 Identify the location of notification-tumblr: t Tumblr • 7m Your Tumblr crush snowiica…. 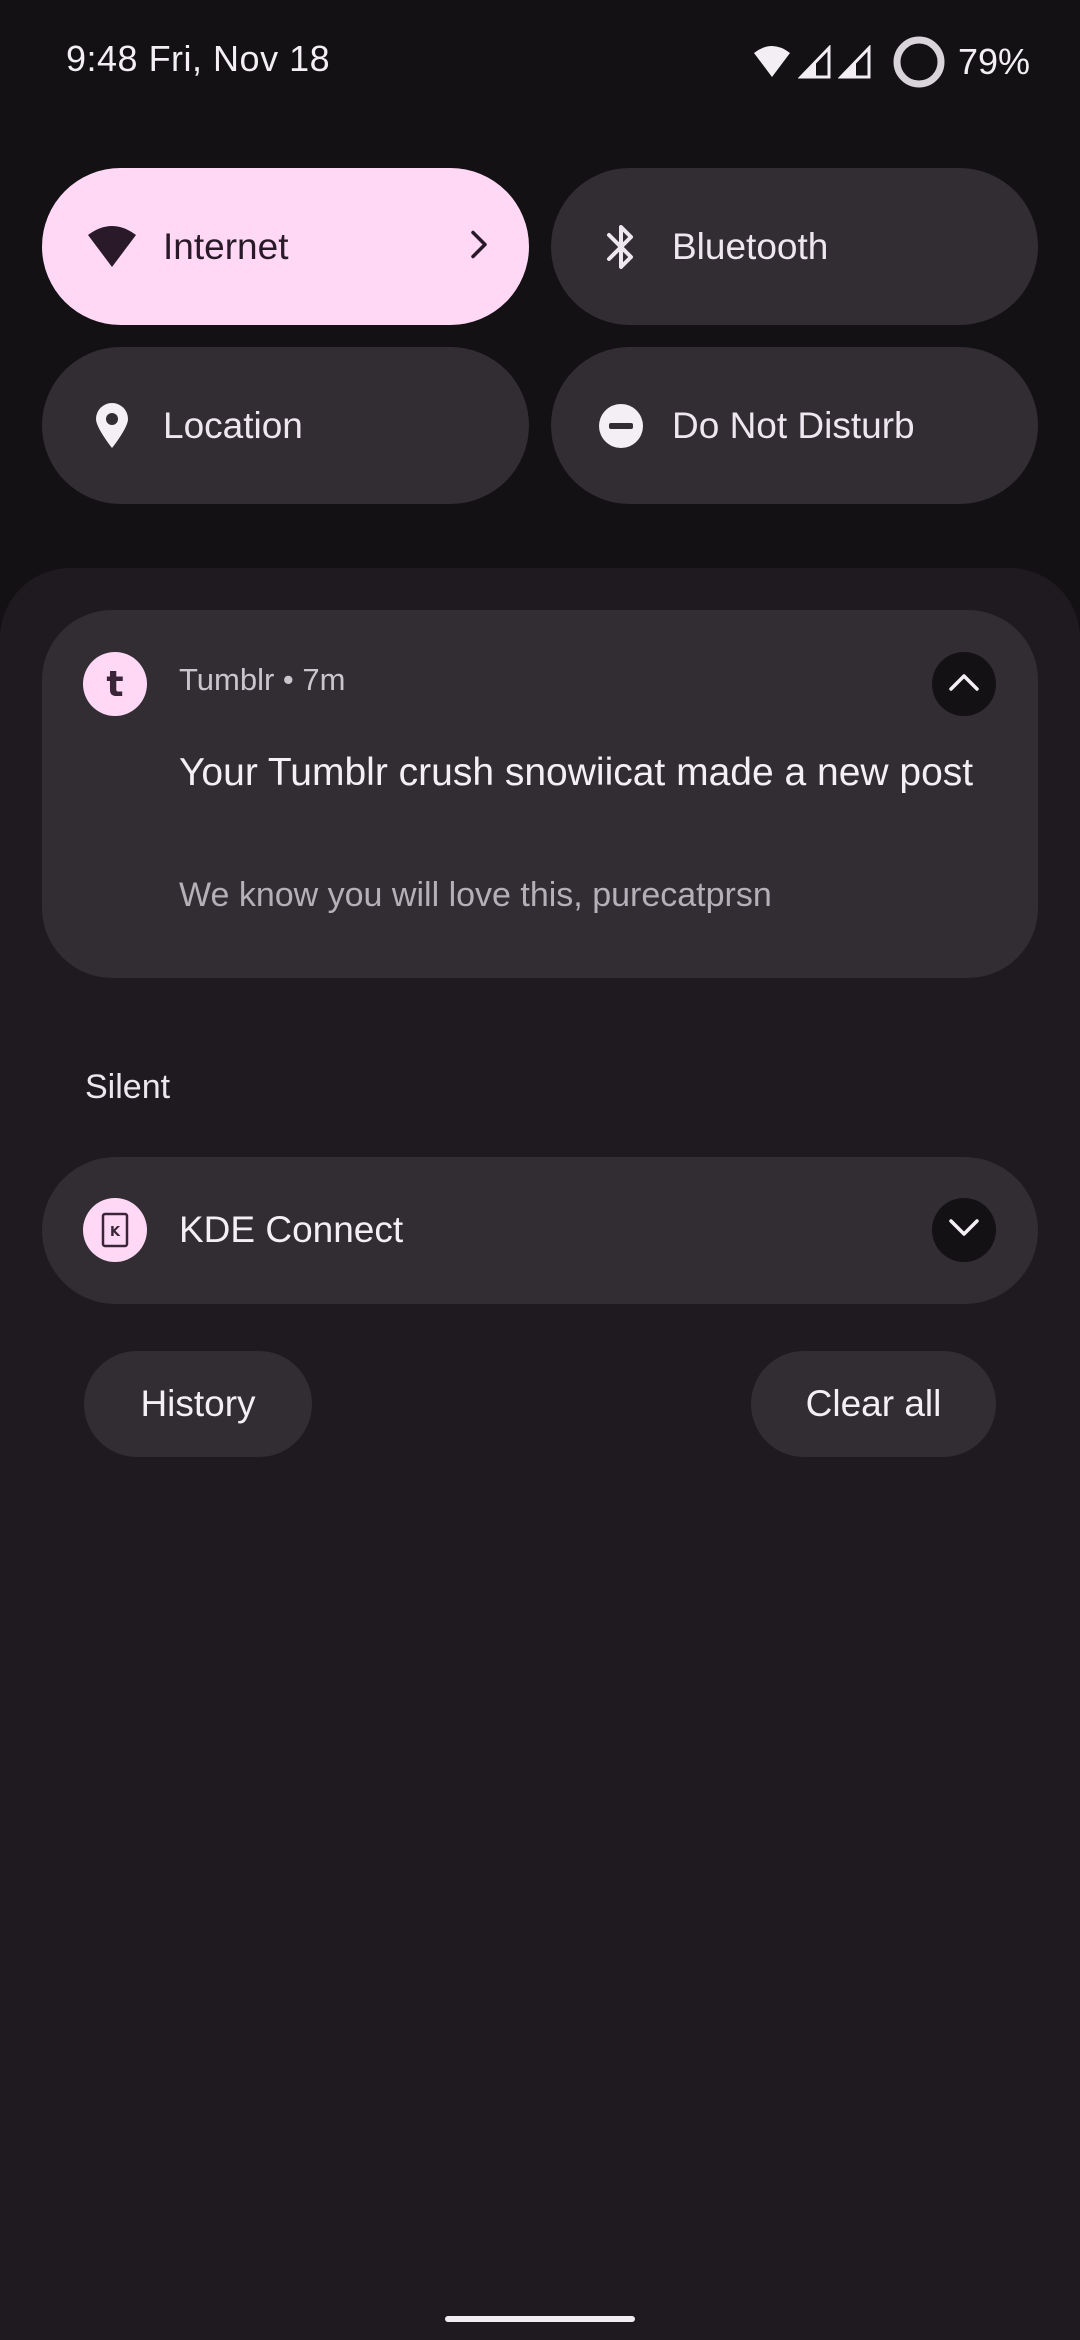
(540, 794).